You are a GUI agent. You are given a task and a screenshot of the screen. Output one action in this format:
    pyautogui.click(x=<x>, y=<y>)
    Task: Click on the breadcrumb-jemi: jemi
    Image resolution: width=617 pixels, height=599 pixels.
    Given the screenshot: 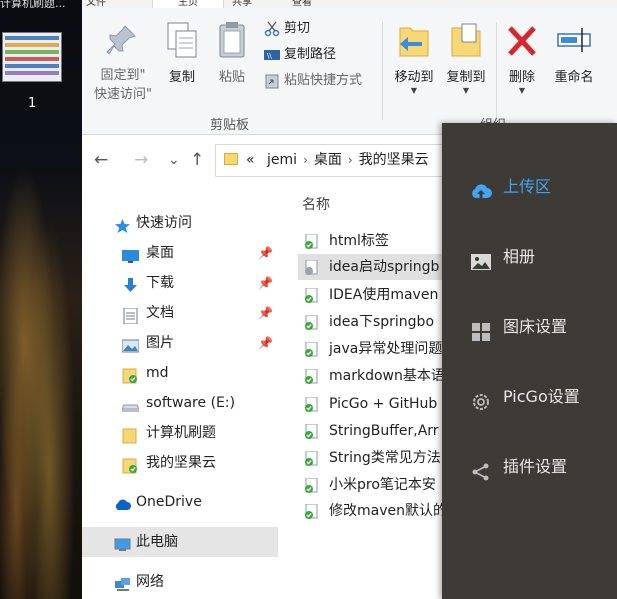 What is the action you would take?
    pyautogui.click(x=282, y=160)
    